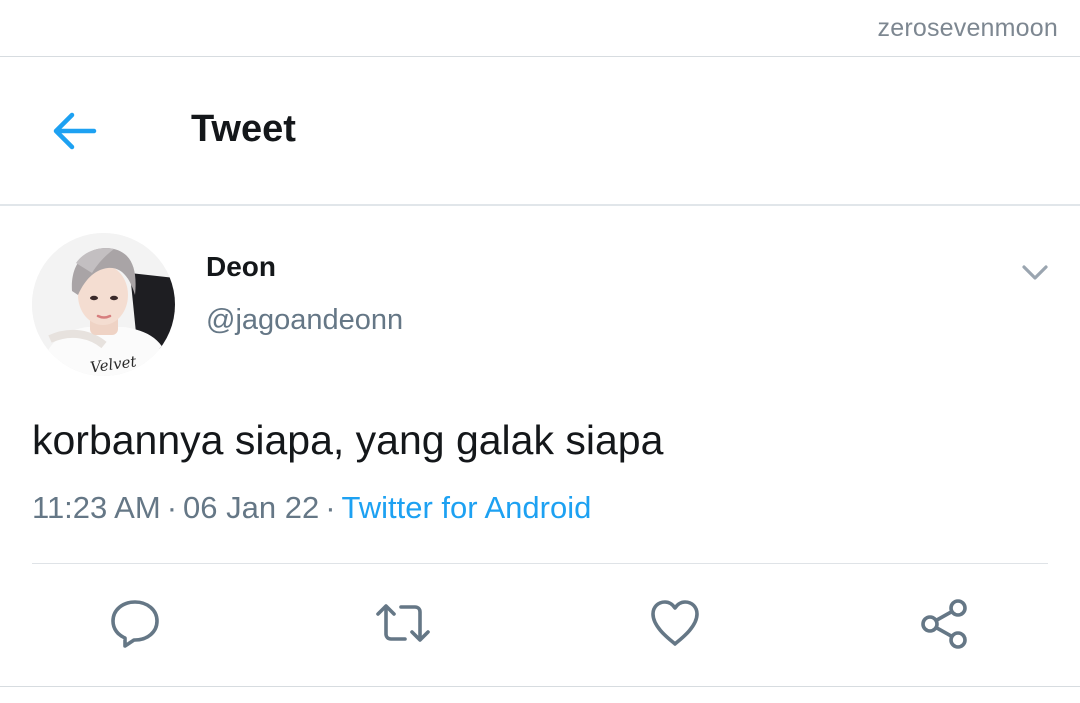 The image size is (1080, 703). Describe the element at coordinates (103, 304) in the screenshot. I see `avatar: Velvet` at that location.